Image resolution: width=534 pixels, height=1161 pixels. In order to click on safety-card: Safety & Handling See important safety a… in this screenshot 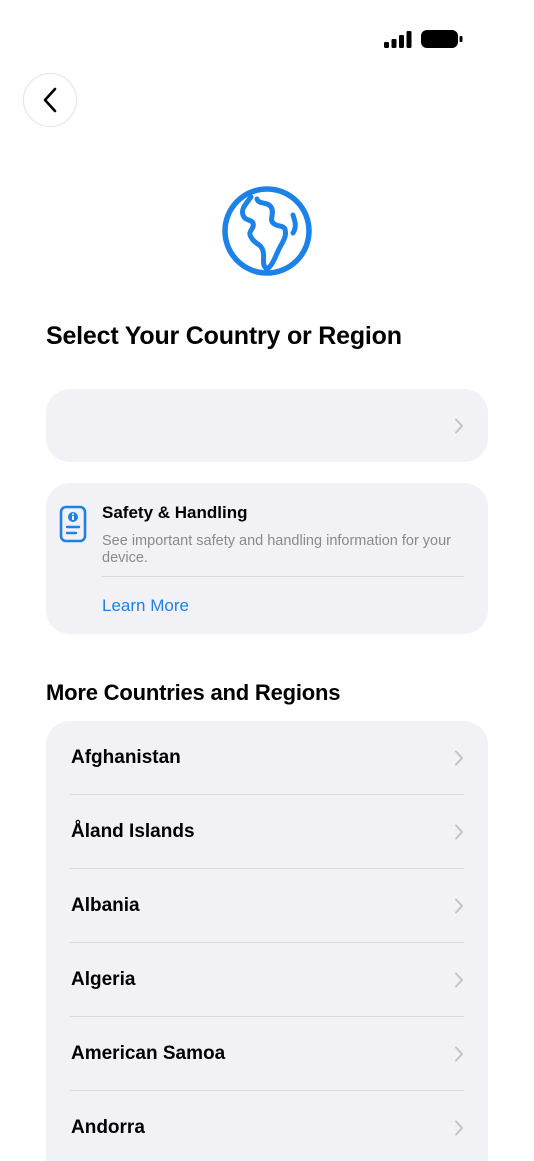, I will do `click(267, 558)`.